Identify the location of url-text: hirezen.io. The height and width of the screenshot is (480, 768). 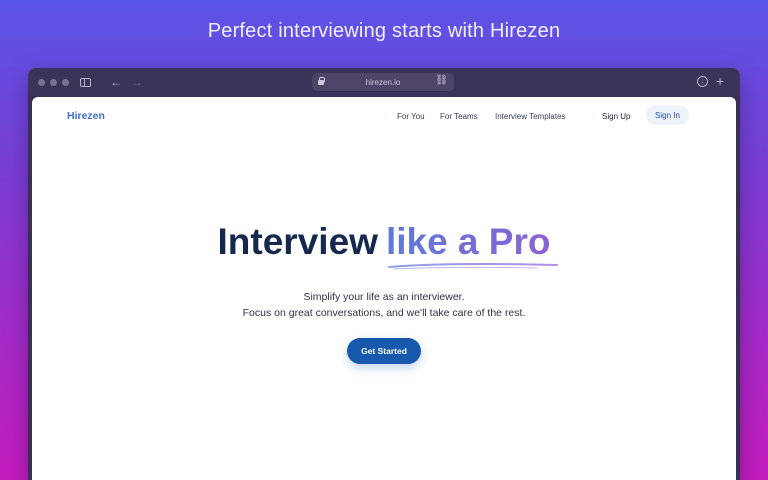
(383, 82).